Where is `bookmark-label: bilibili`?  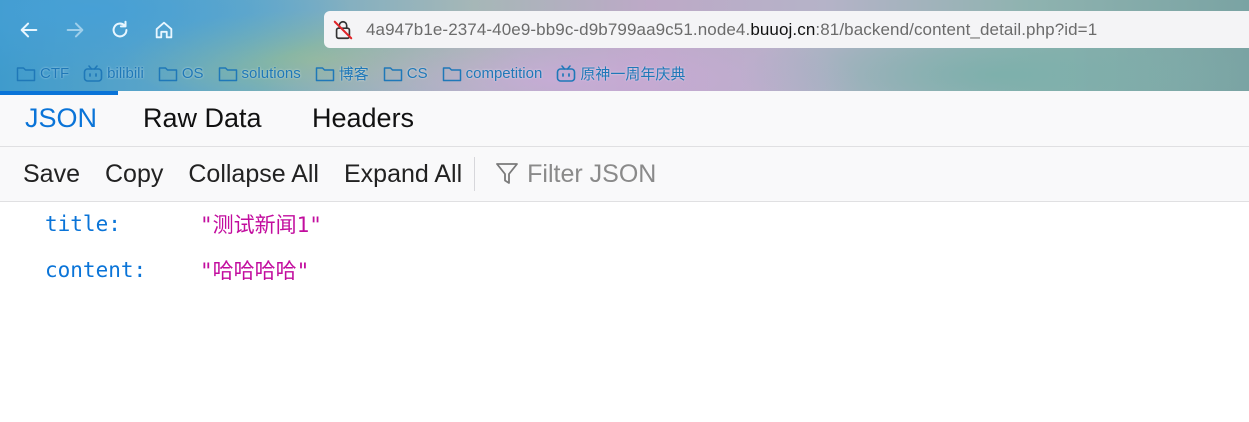
bookmark-label: bilibili is located at coordinates (125, 73).